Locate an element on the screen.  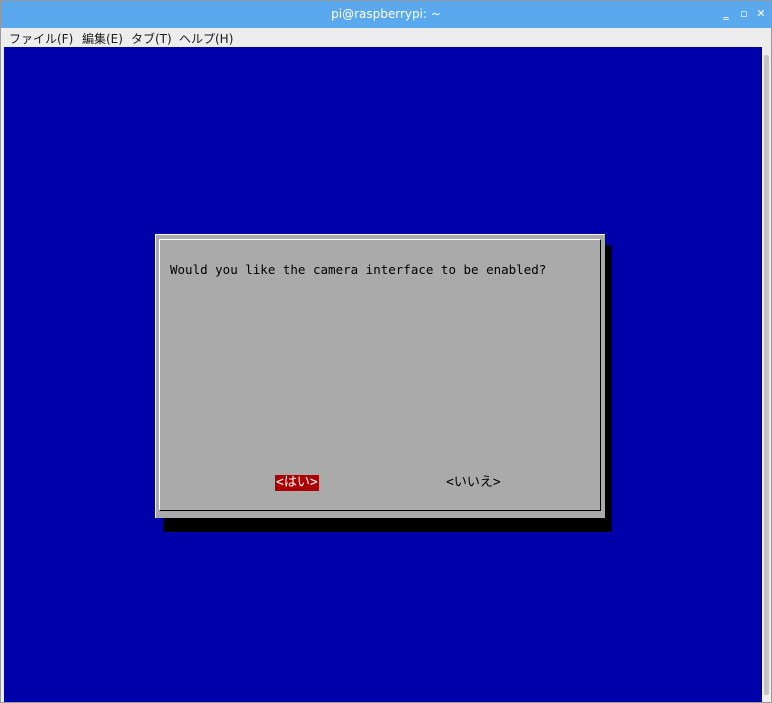
yes-button: <はい> is located at coordinates (297, 483).